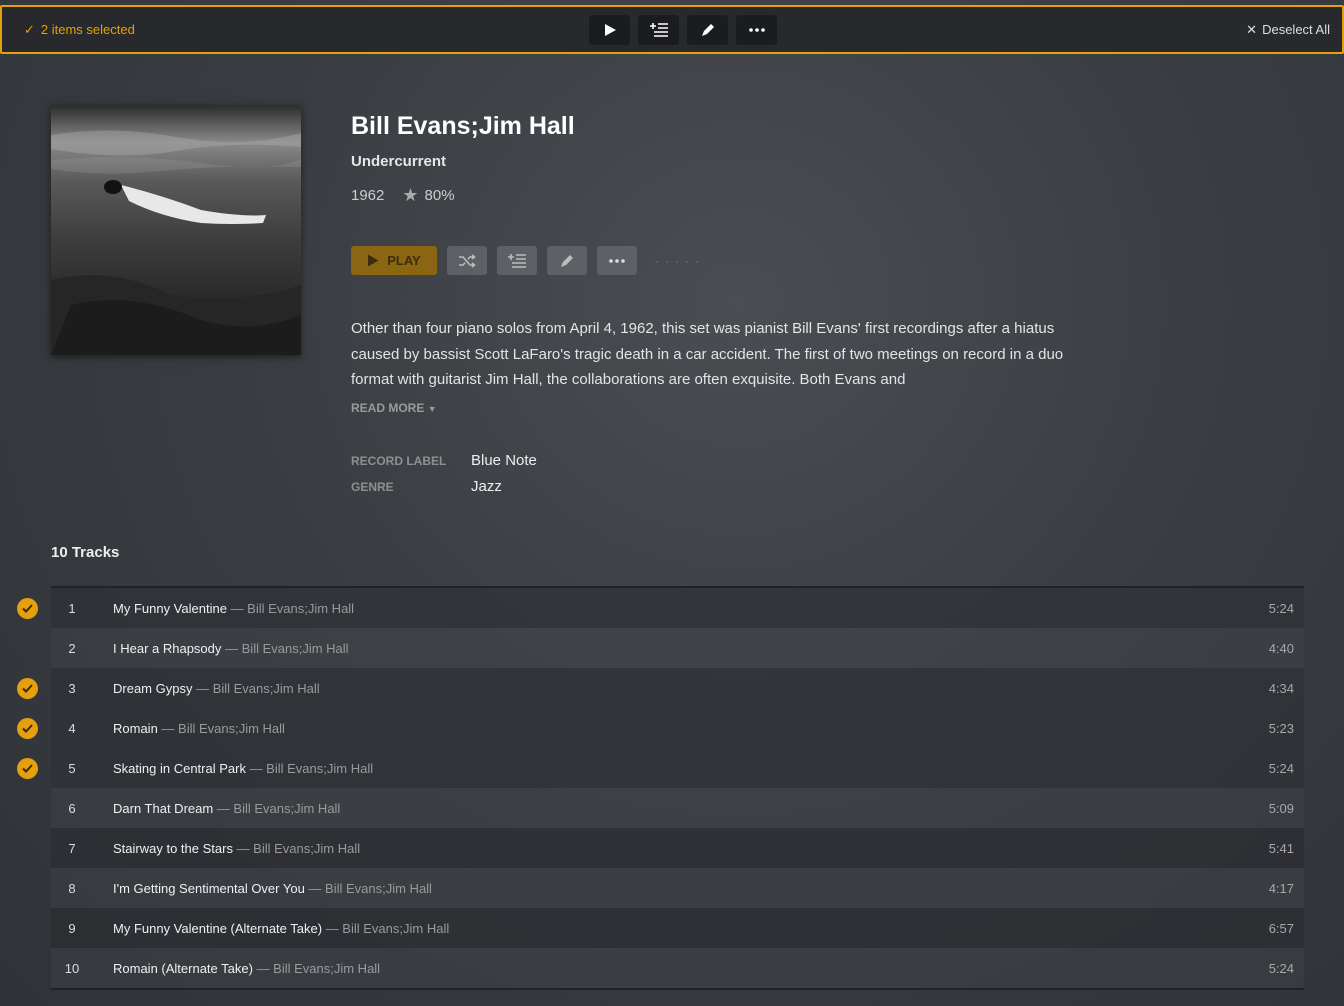 The width and height of the screenshot is (1344, 1006). I want to click on track-title: Dream Gypsy — Bill Evans;Jim Hall, so click(216, 688).